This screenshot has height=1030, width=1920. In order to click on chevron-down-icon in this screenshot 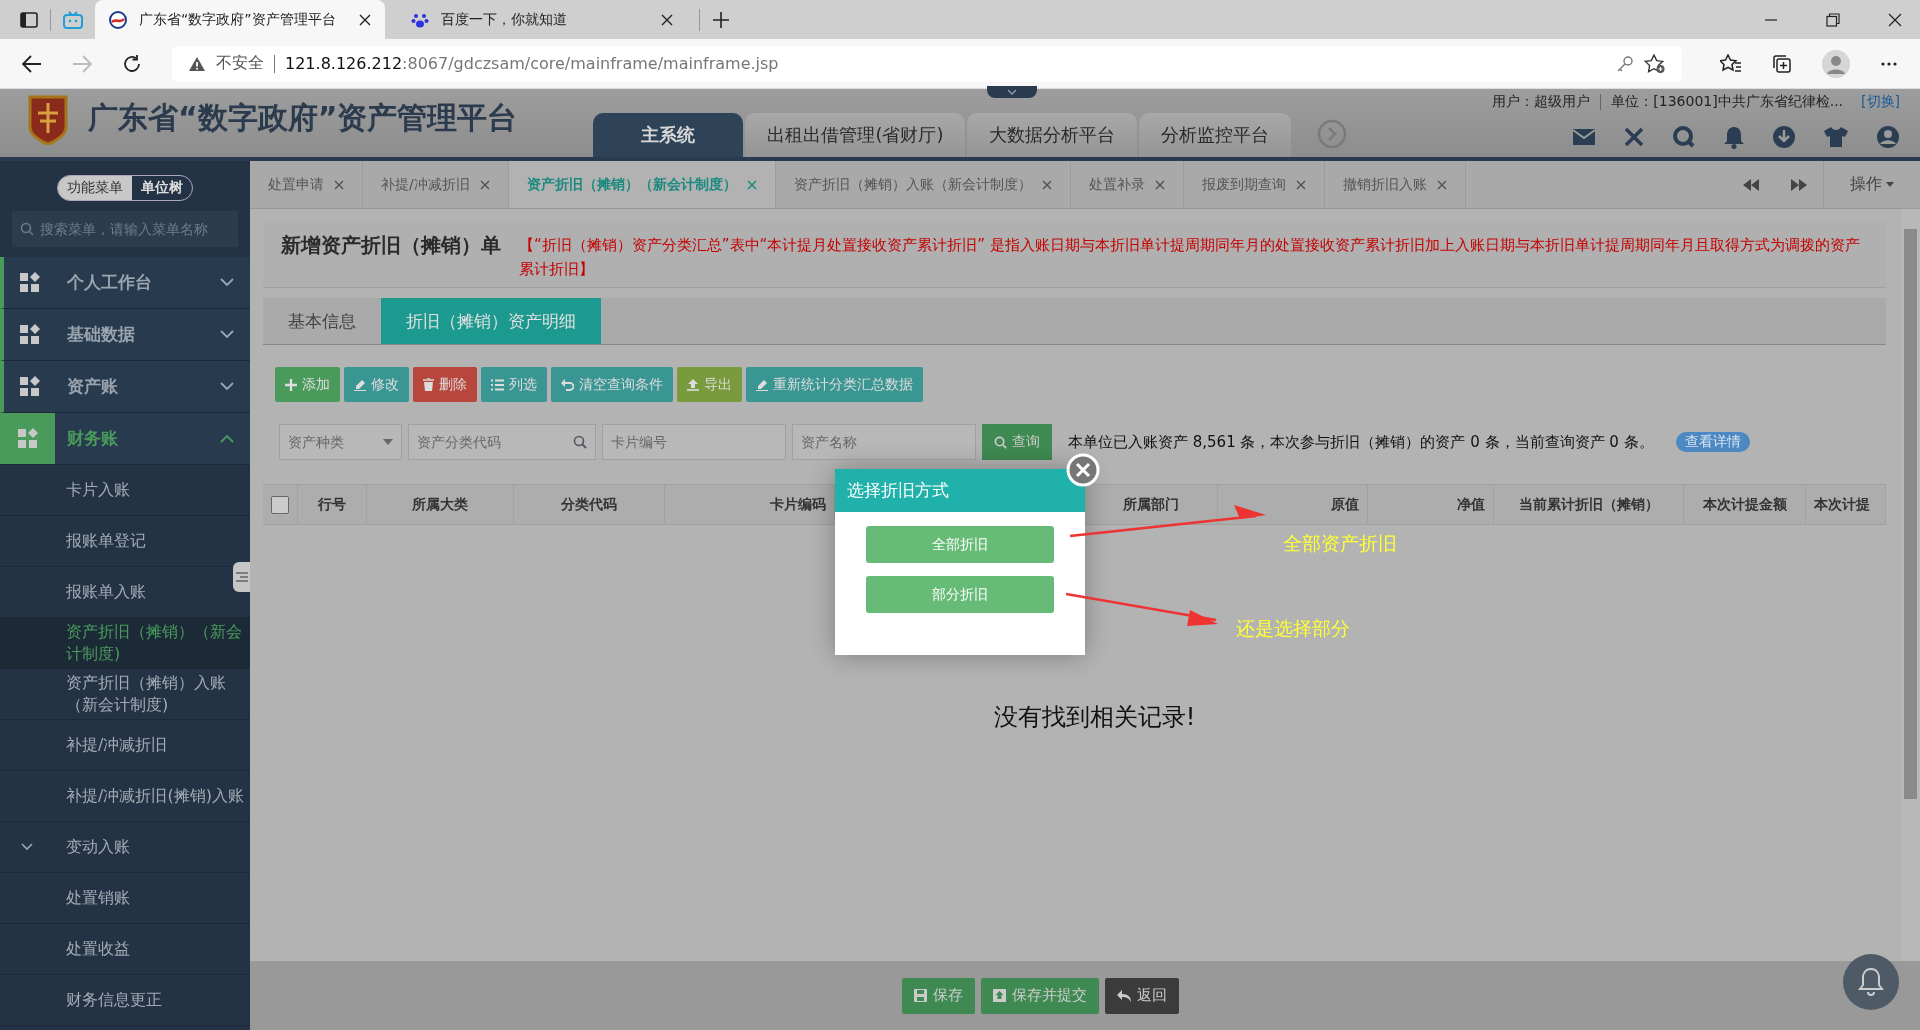, I will do `click(1012, 92)`.